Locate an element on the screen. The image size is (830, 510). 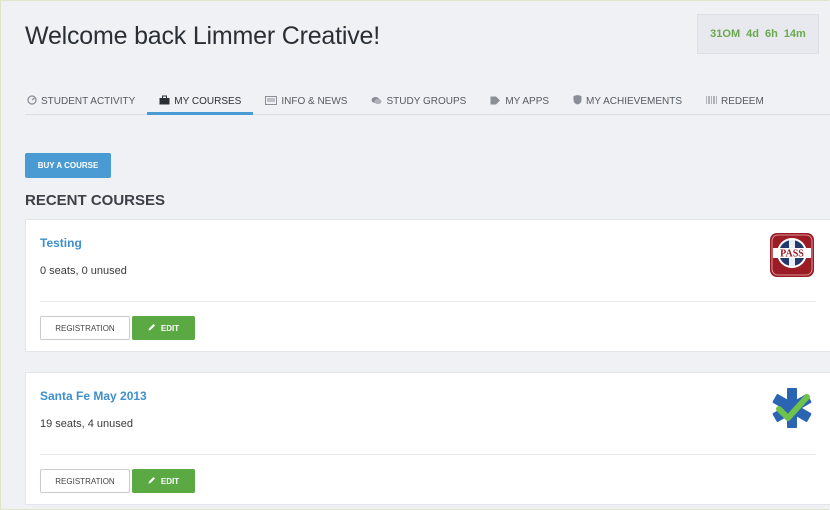
timer-days: 4d is located at coordinates (752, 34).